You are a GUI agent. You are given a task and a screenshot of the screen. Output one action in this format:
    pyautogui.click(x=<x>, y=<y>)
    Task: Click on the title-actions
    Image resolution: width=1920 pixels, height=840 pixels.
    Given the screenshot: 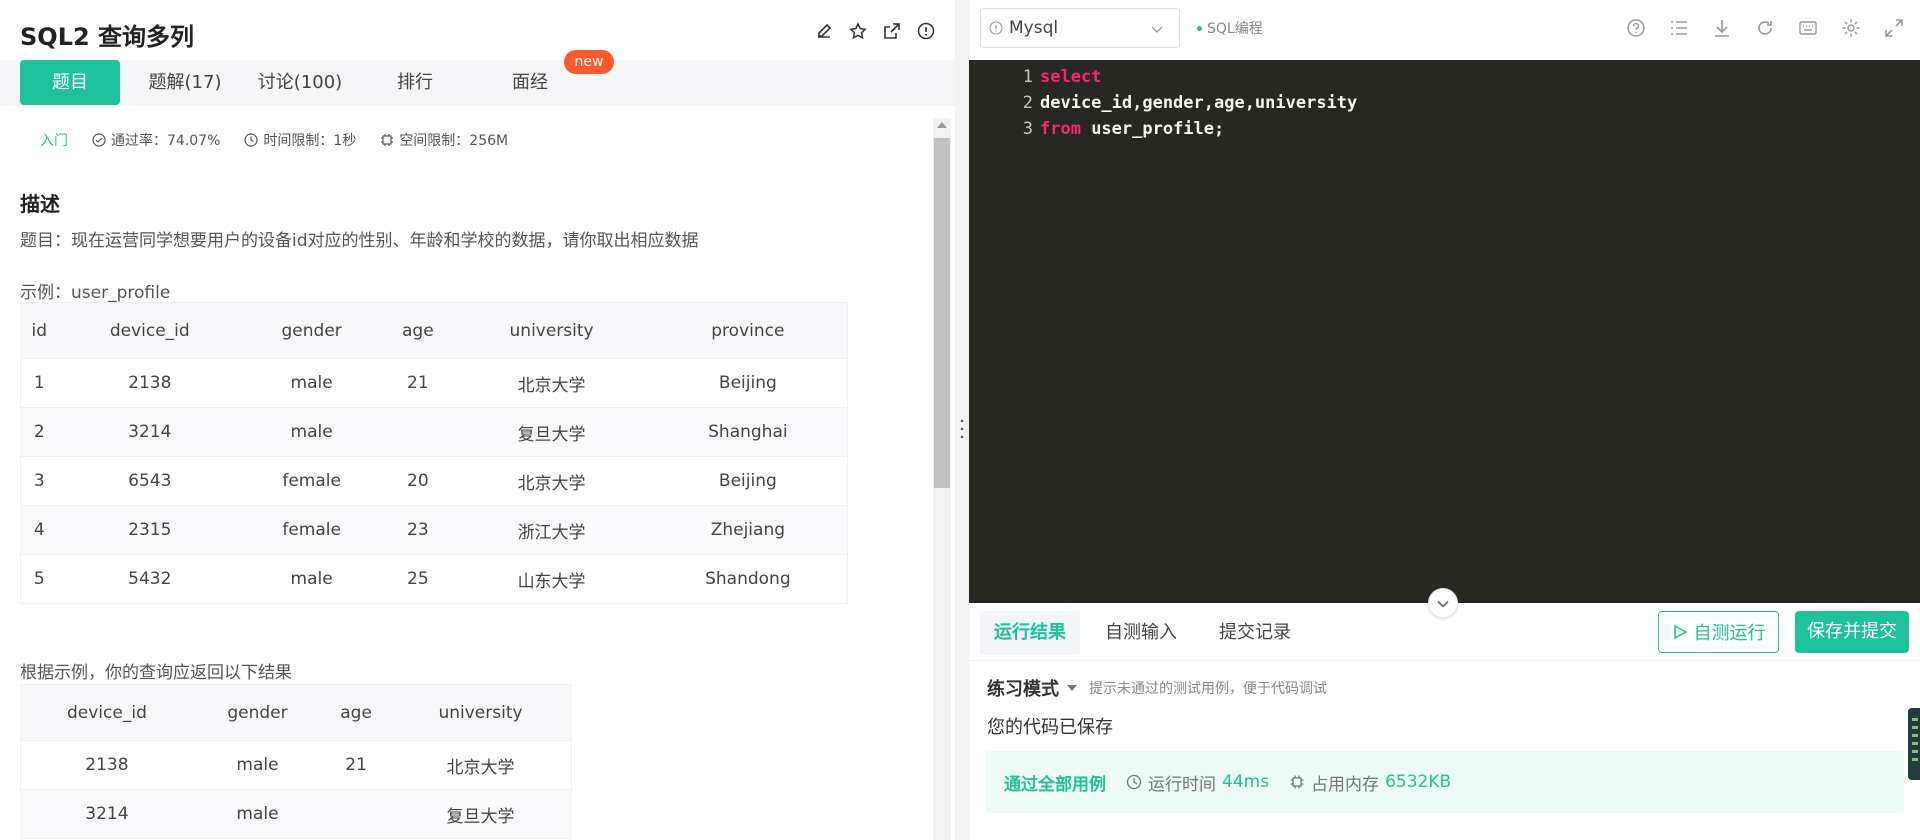 What is the action you would take?
    pyautogui.click(x=875, y=31)
    